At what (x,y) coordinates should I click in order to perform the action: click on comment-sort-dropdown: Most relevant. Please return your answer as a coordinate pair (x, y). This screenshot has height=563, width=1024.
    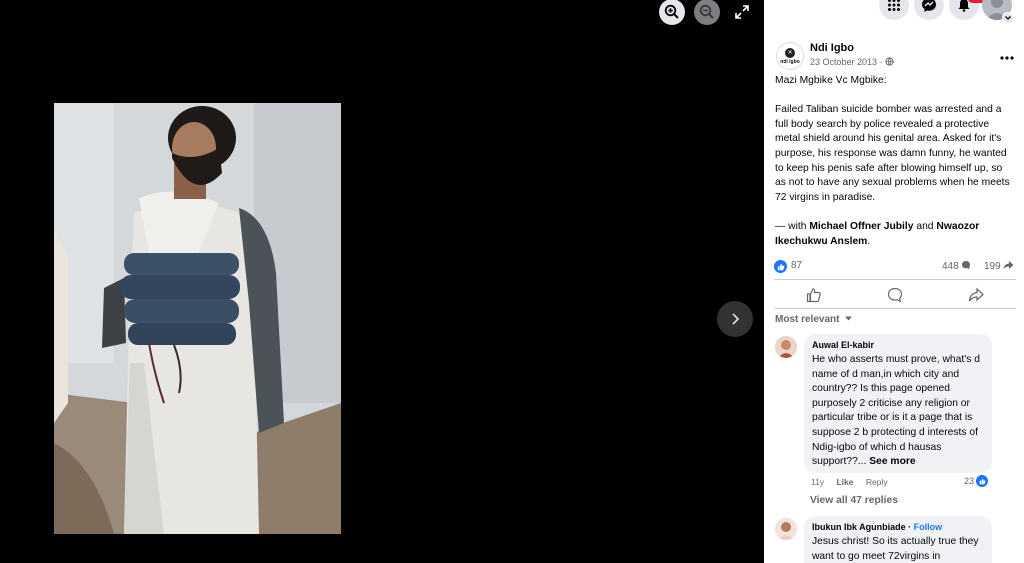
    Looking at the image, I should click on (814, 319).